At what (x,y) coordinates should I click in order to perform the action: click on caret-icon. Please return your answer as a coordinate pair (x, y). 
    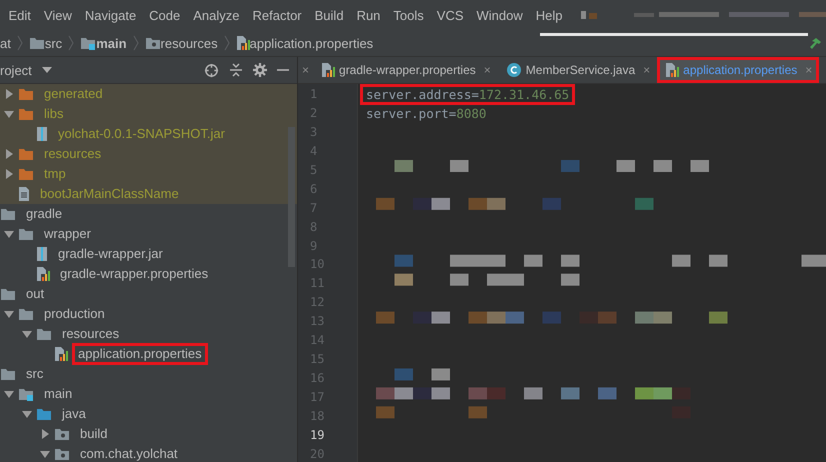
    Looking at the image, I should click on (47, 70).